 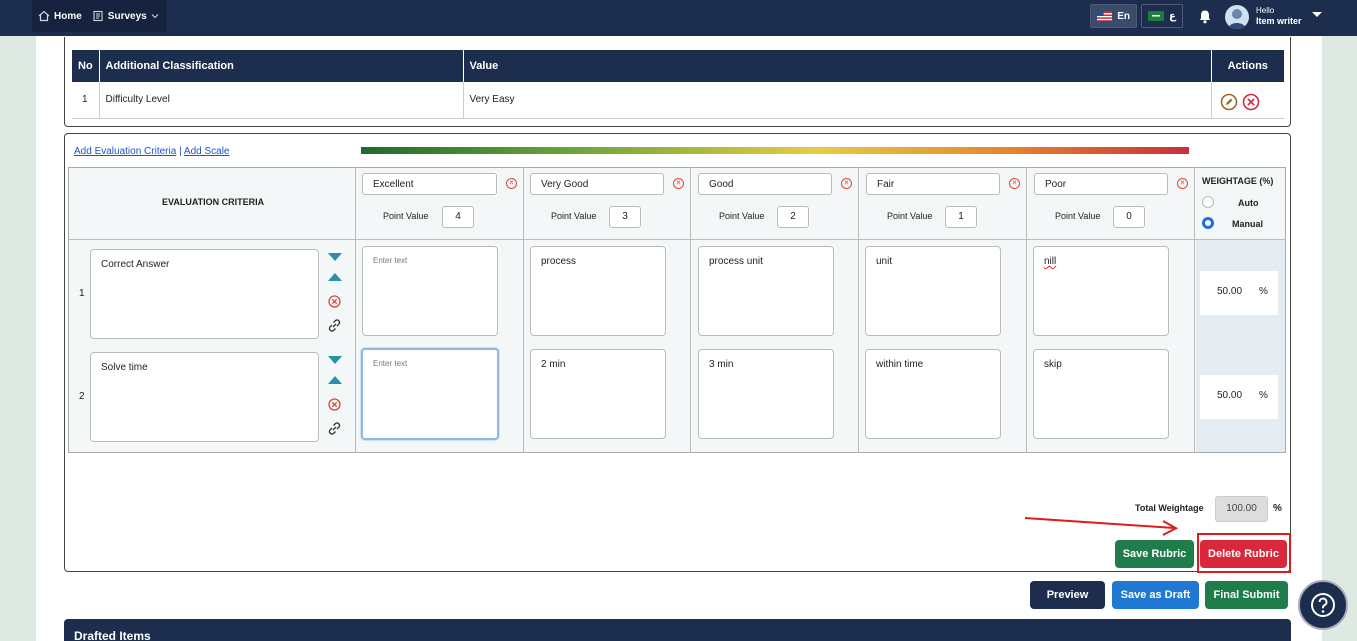 I want to click on bell-icon, so click(x=1205, y=16).